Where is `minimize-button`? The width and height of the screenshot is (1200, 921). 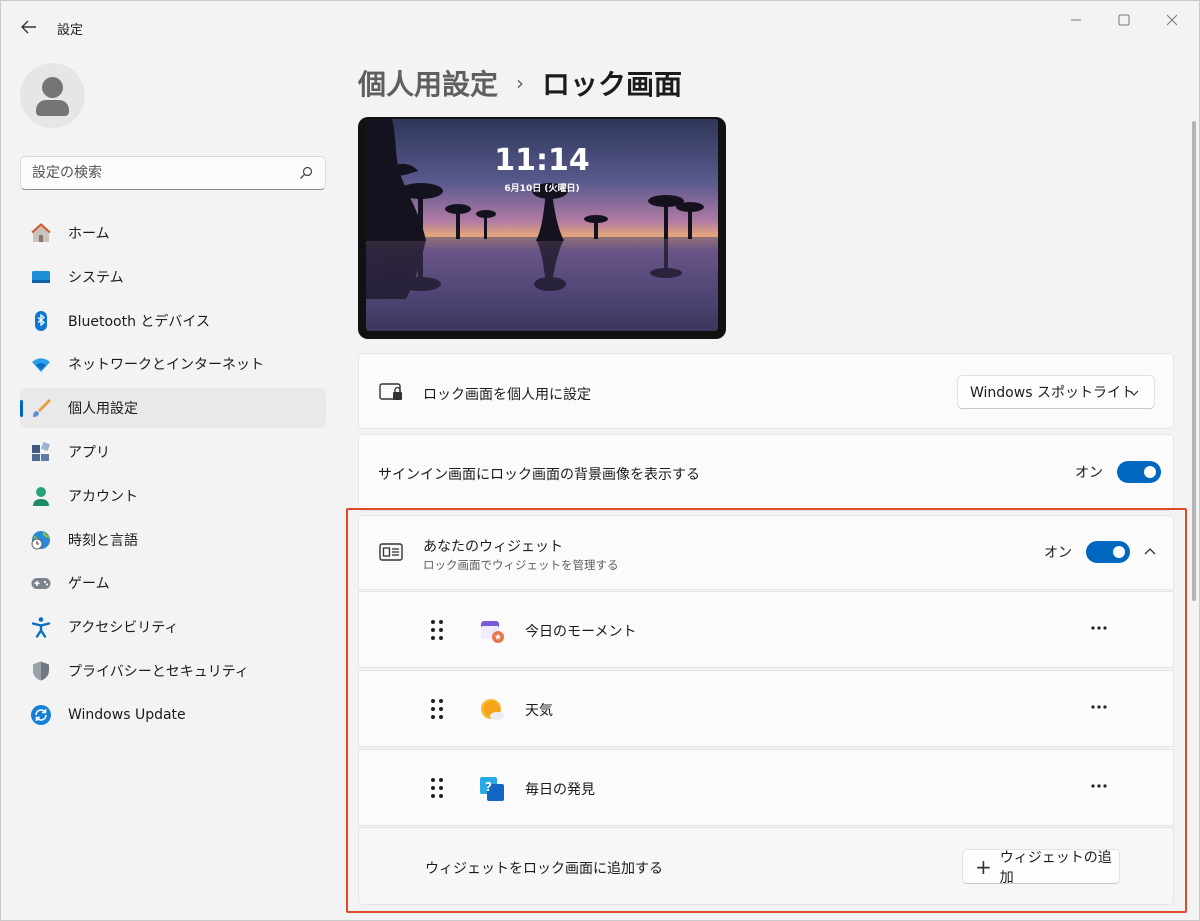
minimize-button is located at coordinates (1076, 20).